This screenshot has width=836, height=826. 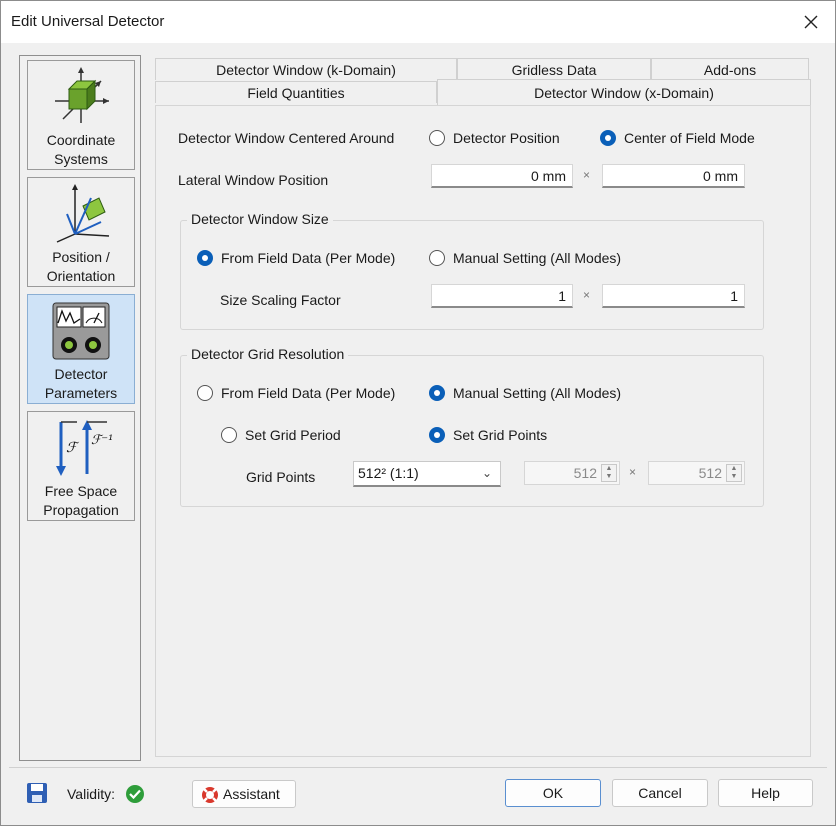 What do you see at coordinates (244, 794) in the screenshot?
I see `assistant-button: Assistant` at bounding box center [244, 794].